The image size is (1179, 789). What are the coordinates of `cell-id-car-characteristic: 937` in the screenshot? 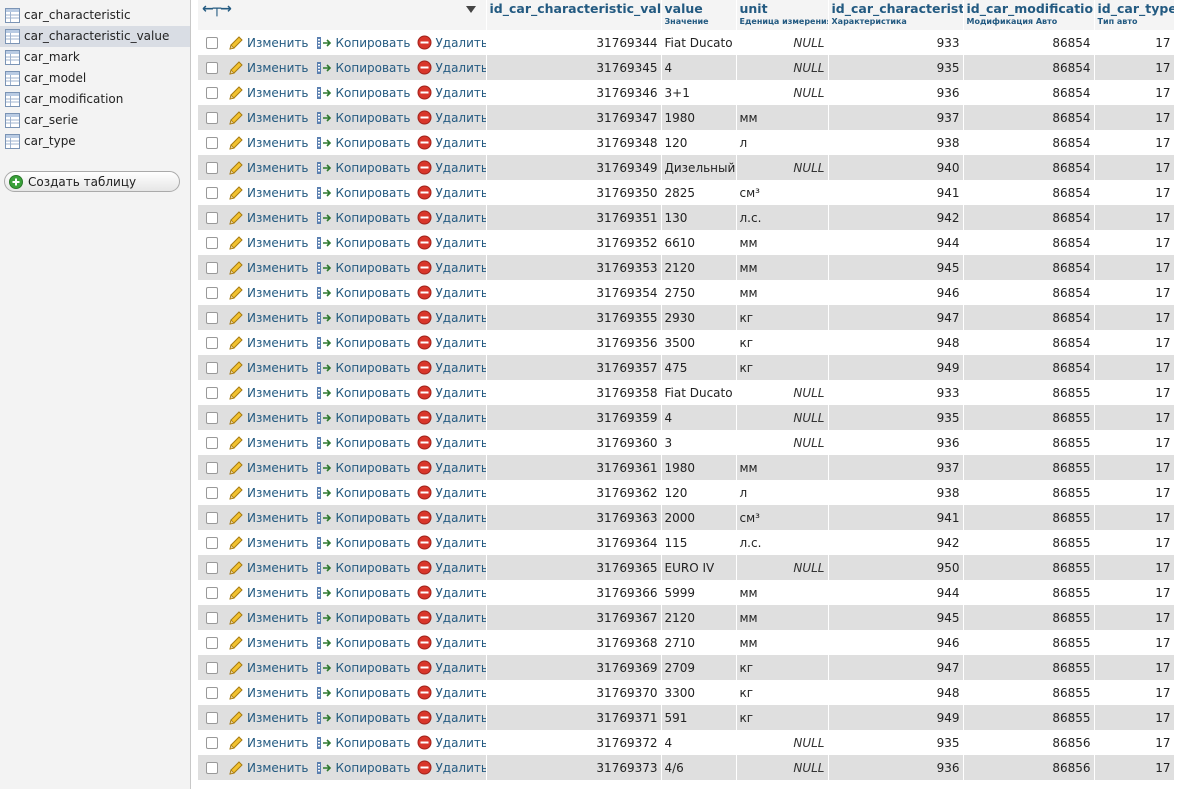 It's located at (896, 117).